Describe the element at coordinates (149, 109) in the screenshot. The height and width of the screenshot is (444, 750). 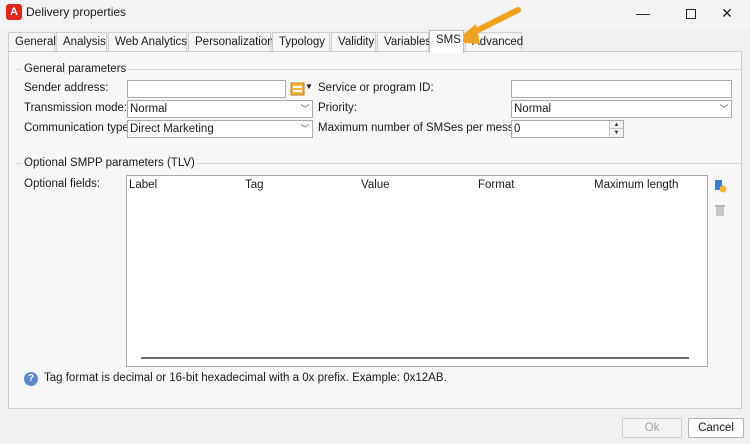
I see `transmission-mode-value: Normal` at that location.